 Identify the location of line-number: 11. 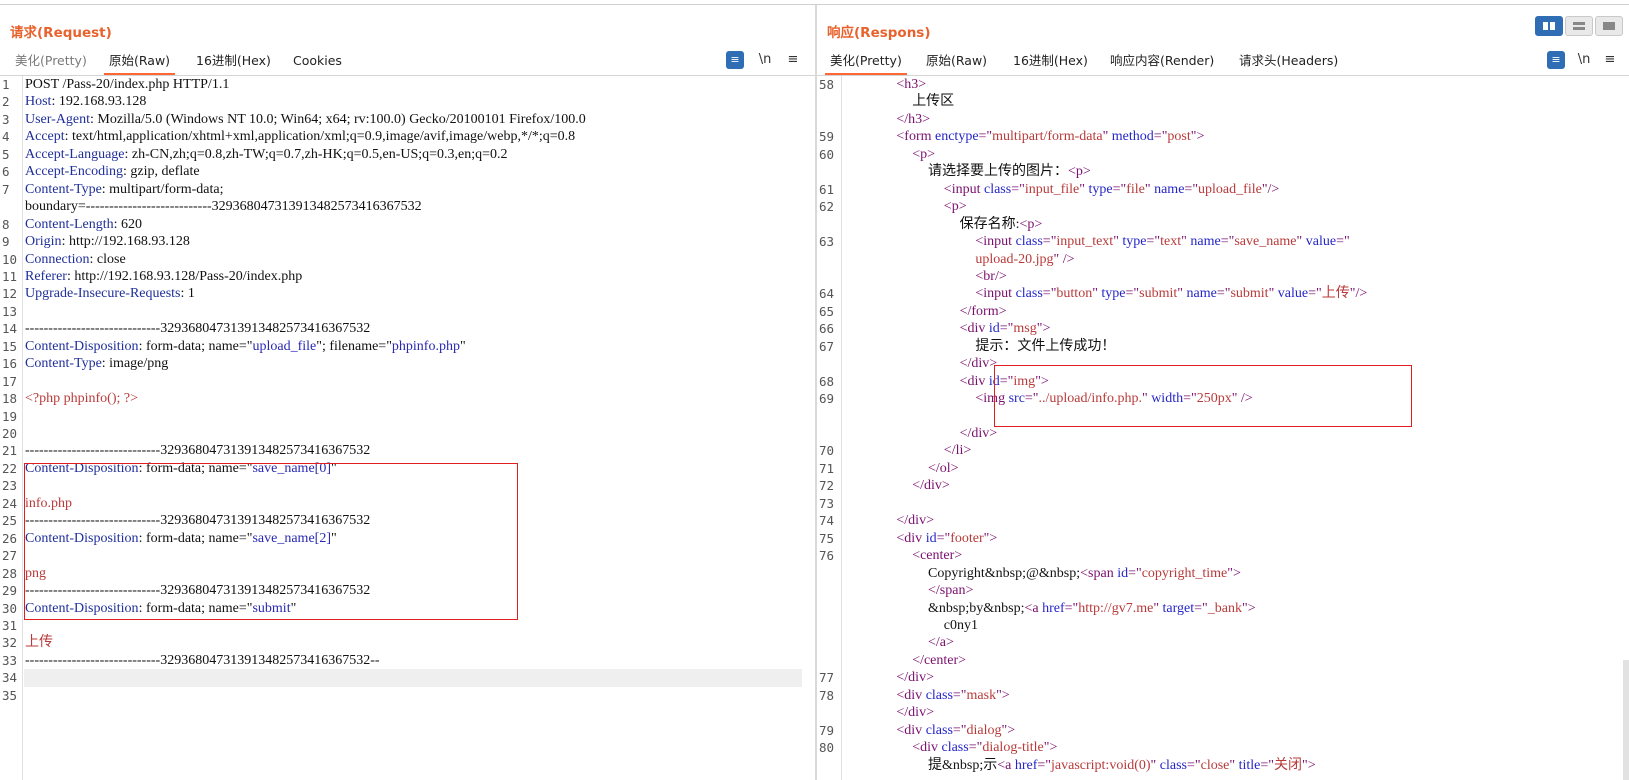
(10, 276).